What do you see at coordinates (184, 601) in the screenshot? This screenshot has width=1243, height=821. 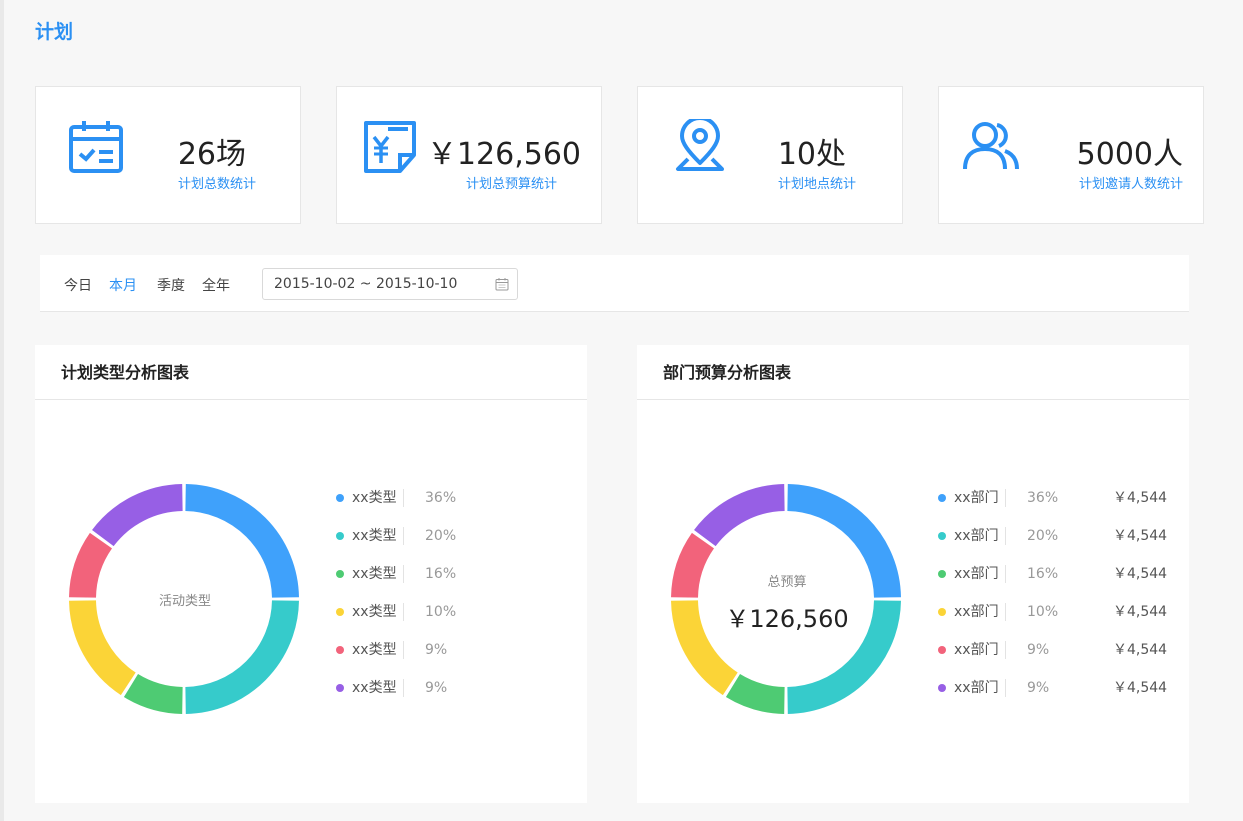 I see `donut-center-label: 活动类型` at bounding box center [184, 601].